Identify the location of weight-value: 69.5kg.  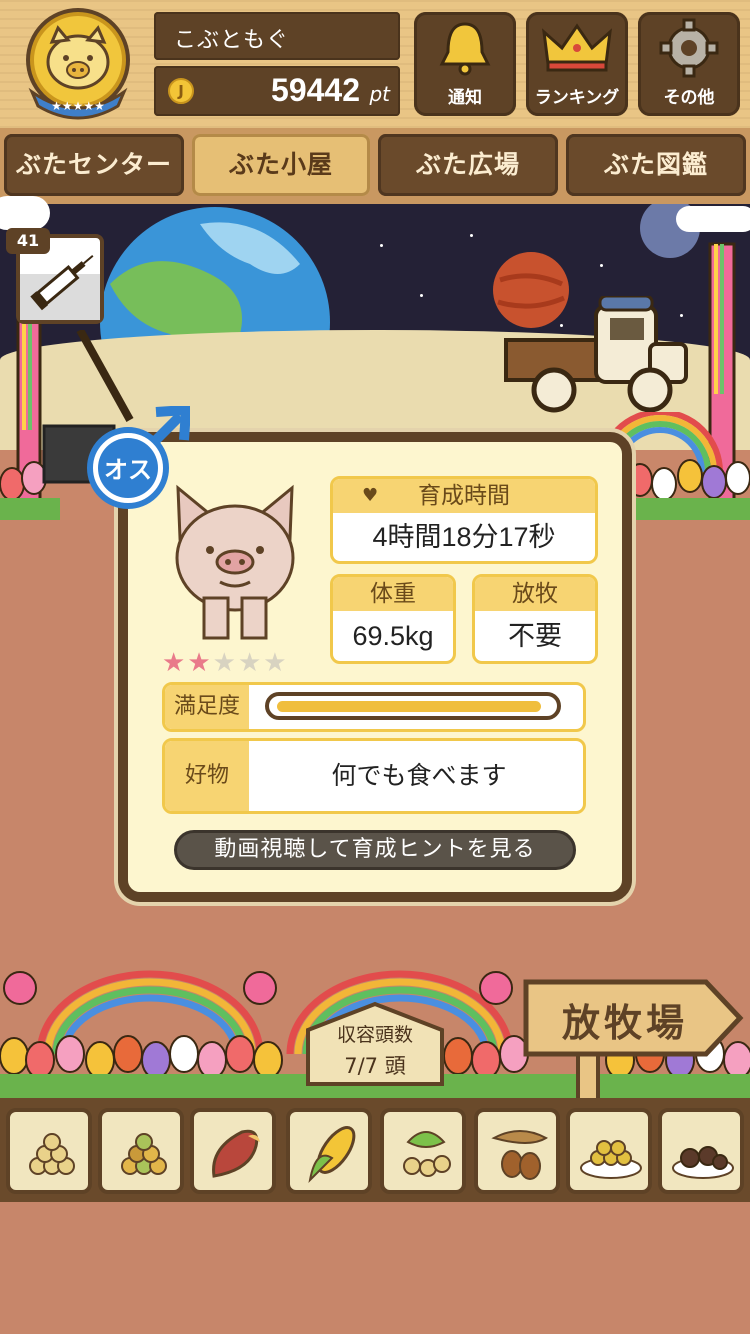
(393, 636).